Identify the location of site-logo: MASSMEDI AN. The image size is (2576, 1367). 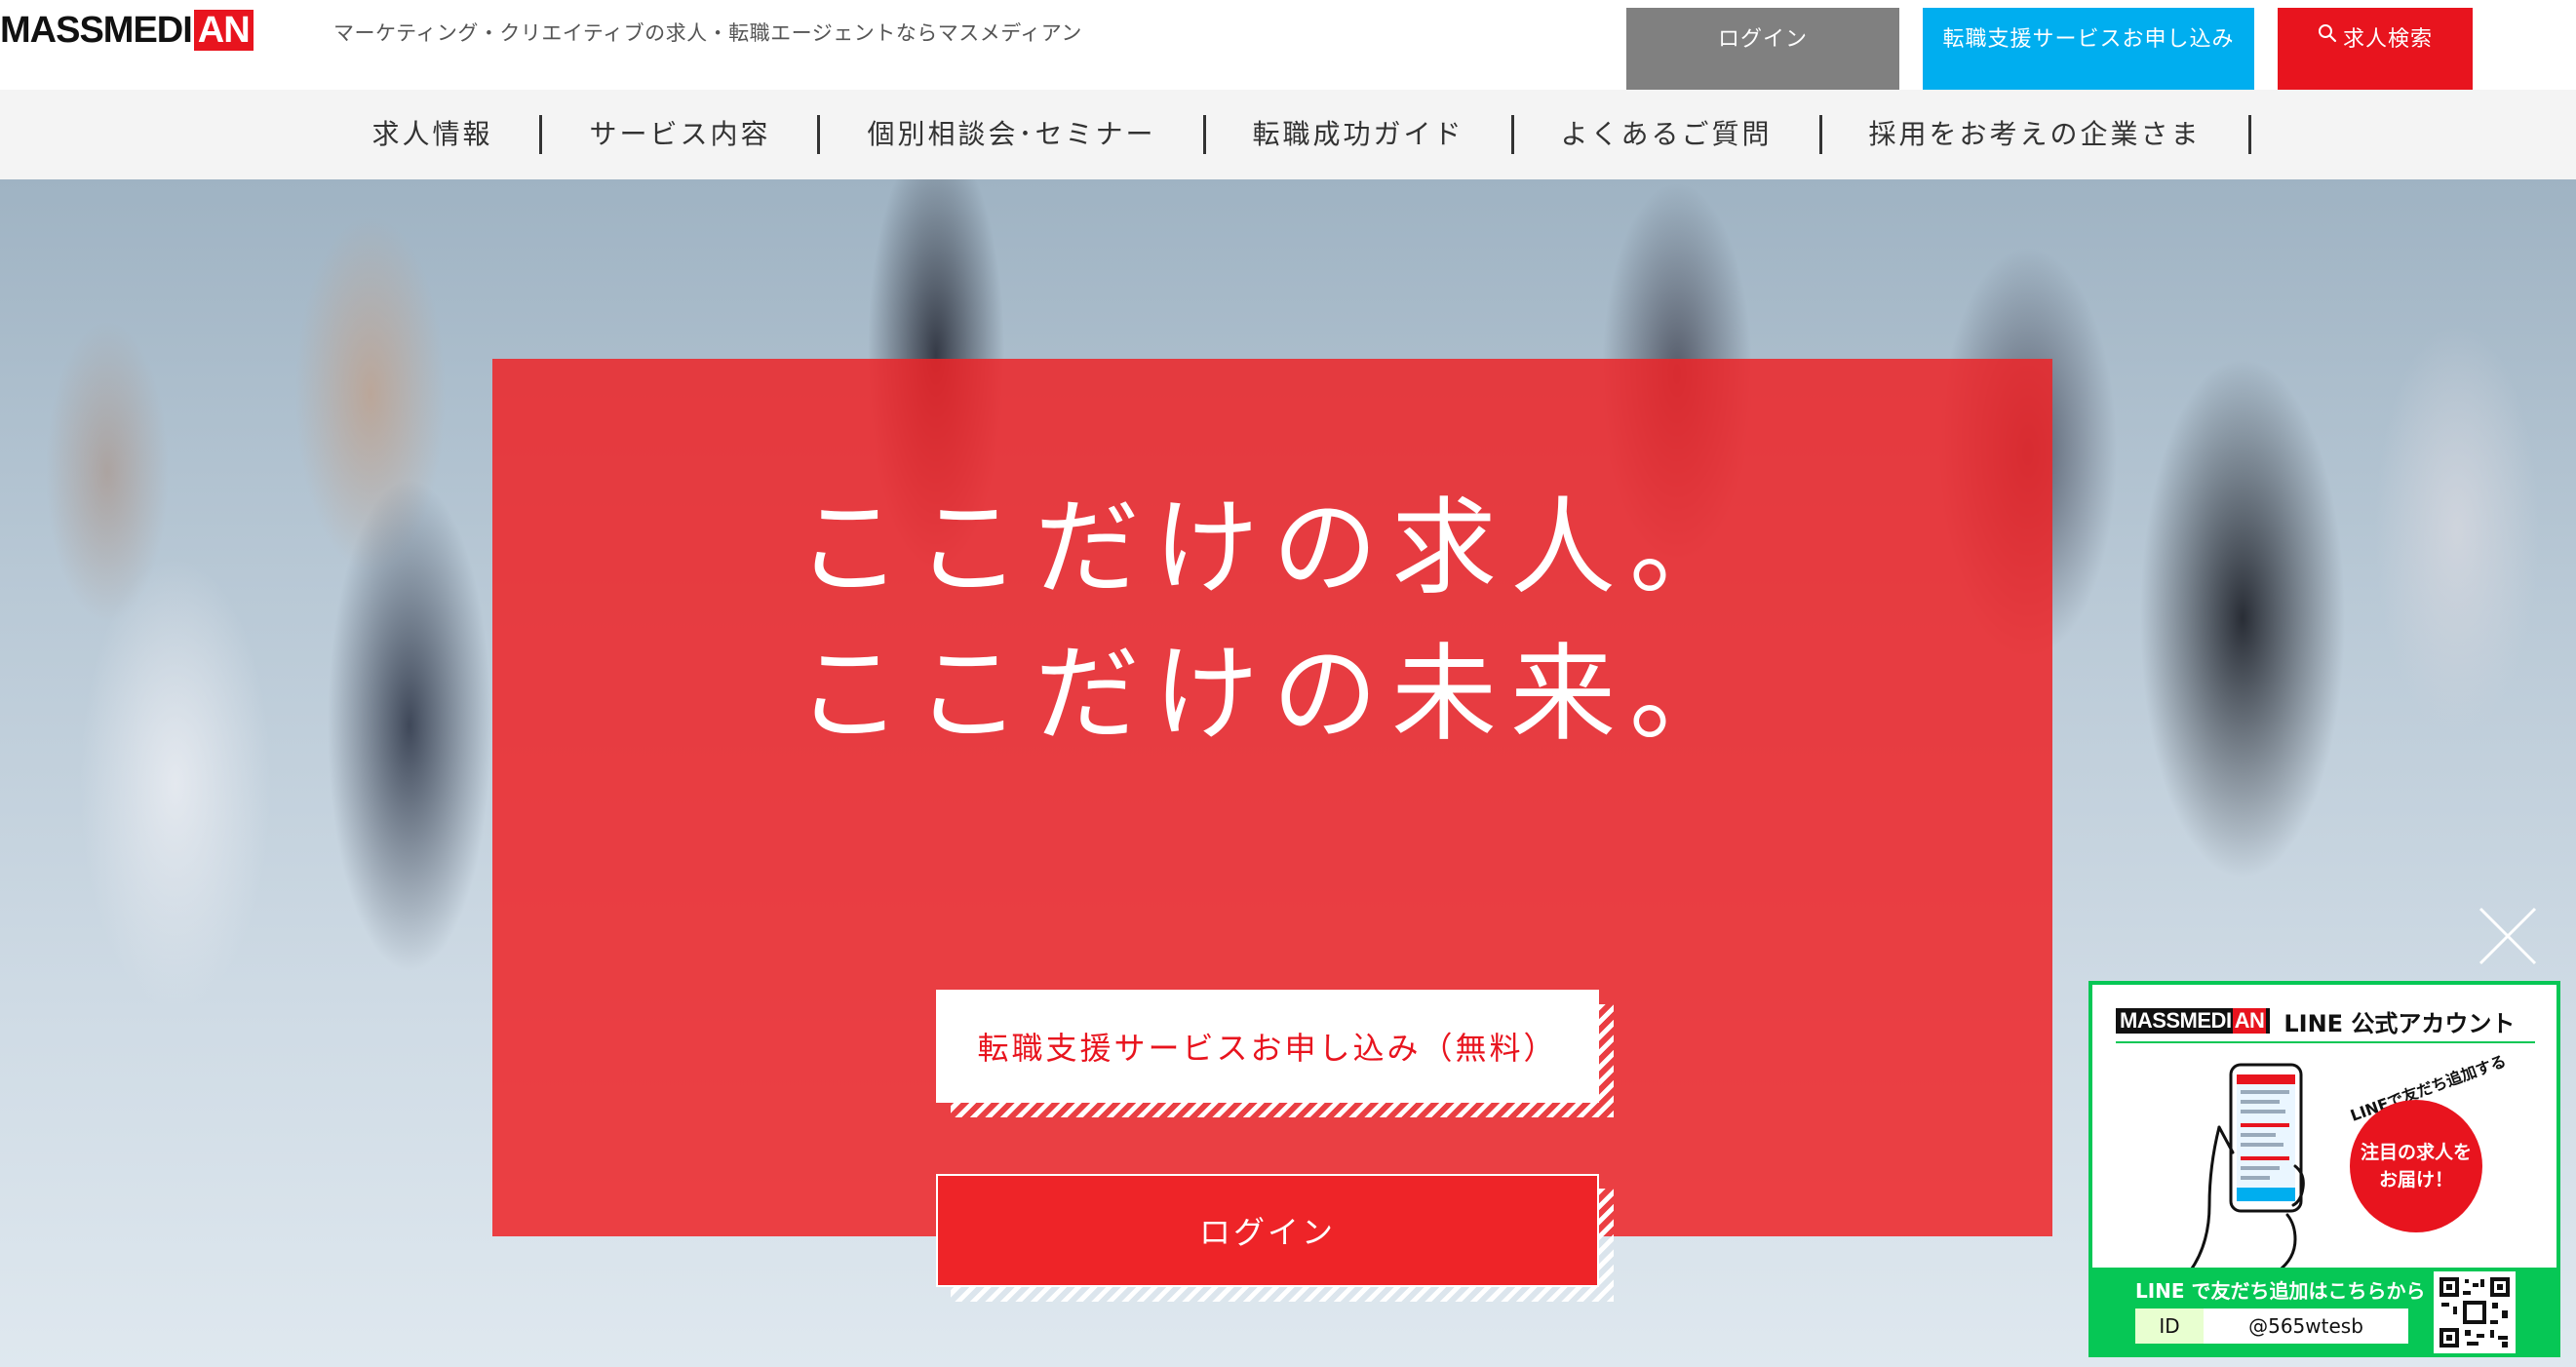
(142, 30).